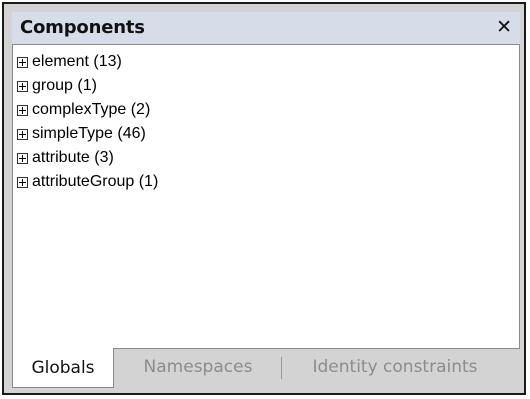 This screenshot has width=530, height=399. I want to click on tree-item-label: attributeGroup (1), so click(95, 181).